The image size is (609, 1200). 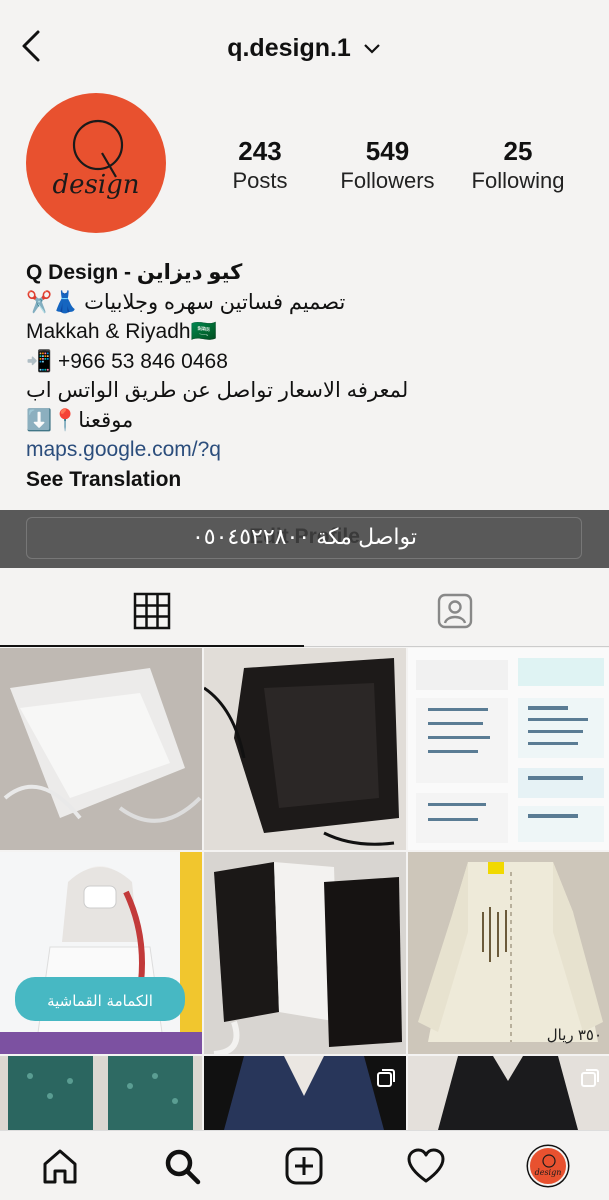 I want to click on grid-icon, so click(x=152, y=611).